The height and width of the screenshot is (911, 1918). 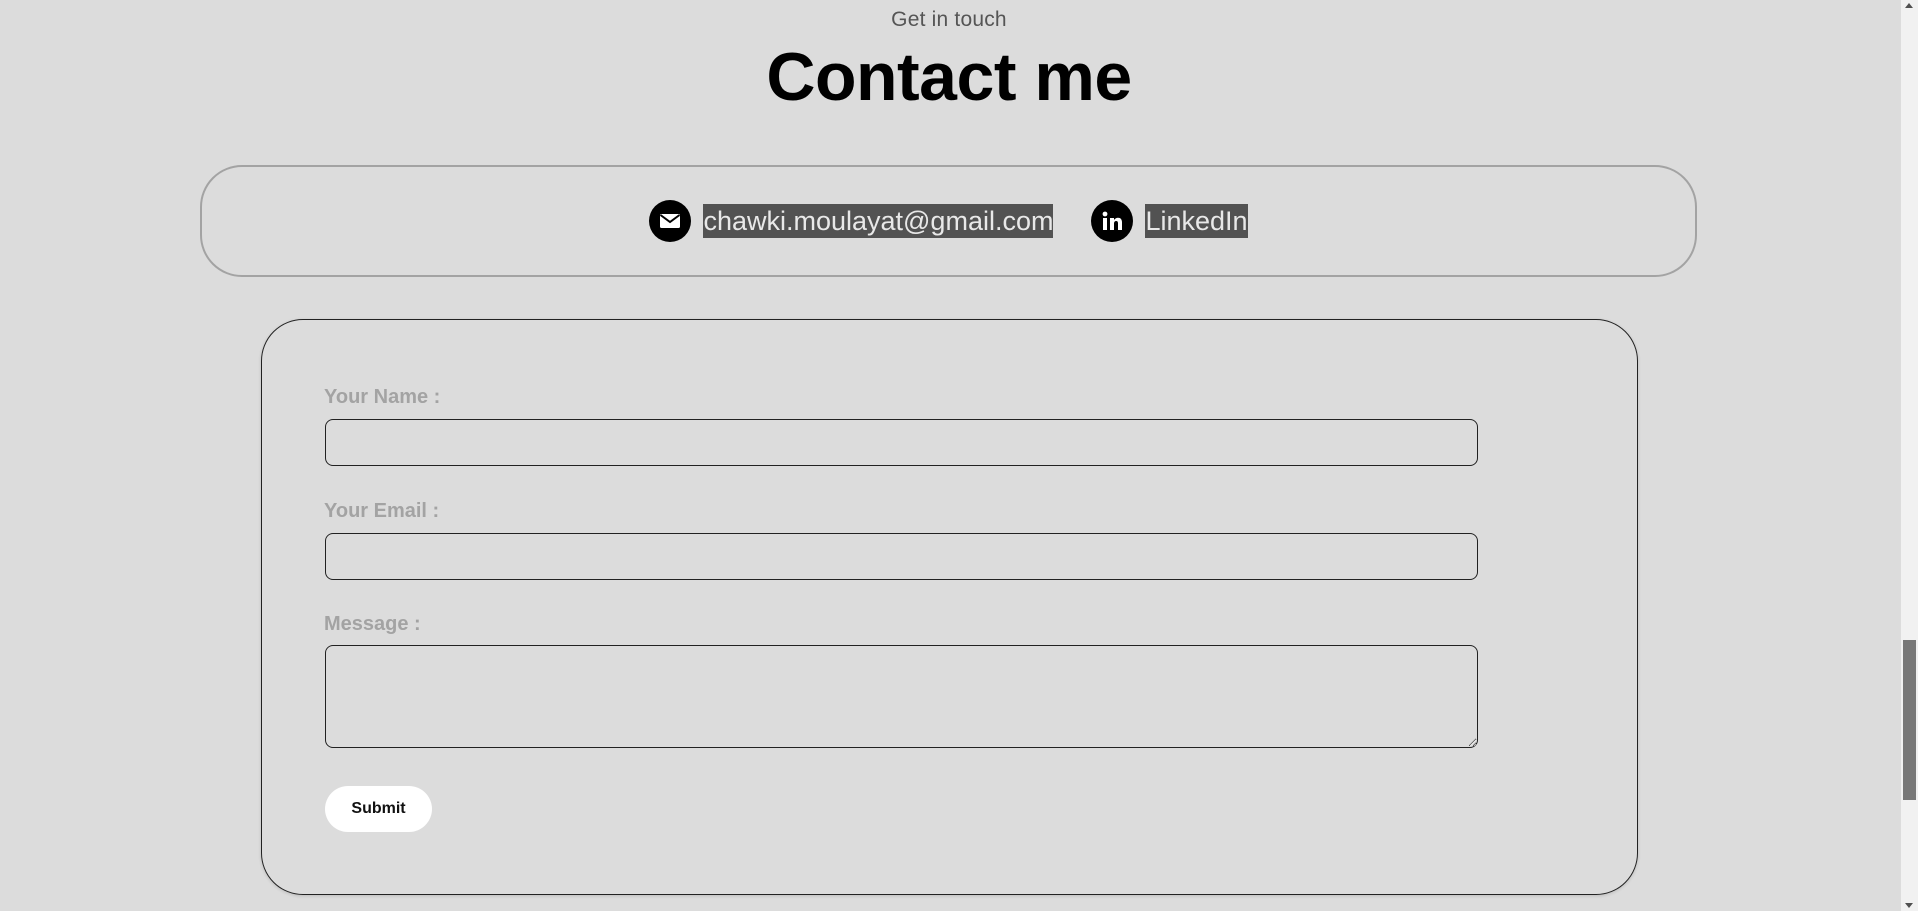 I want to click on name-label: Your Name :, so click(x=382, y=397).